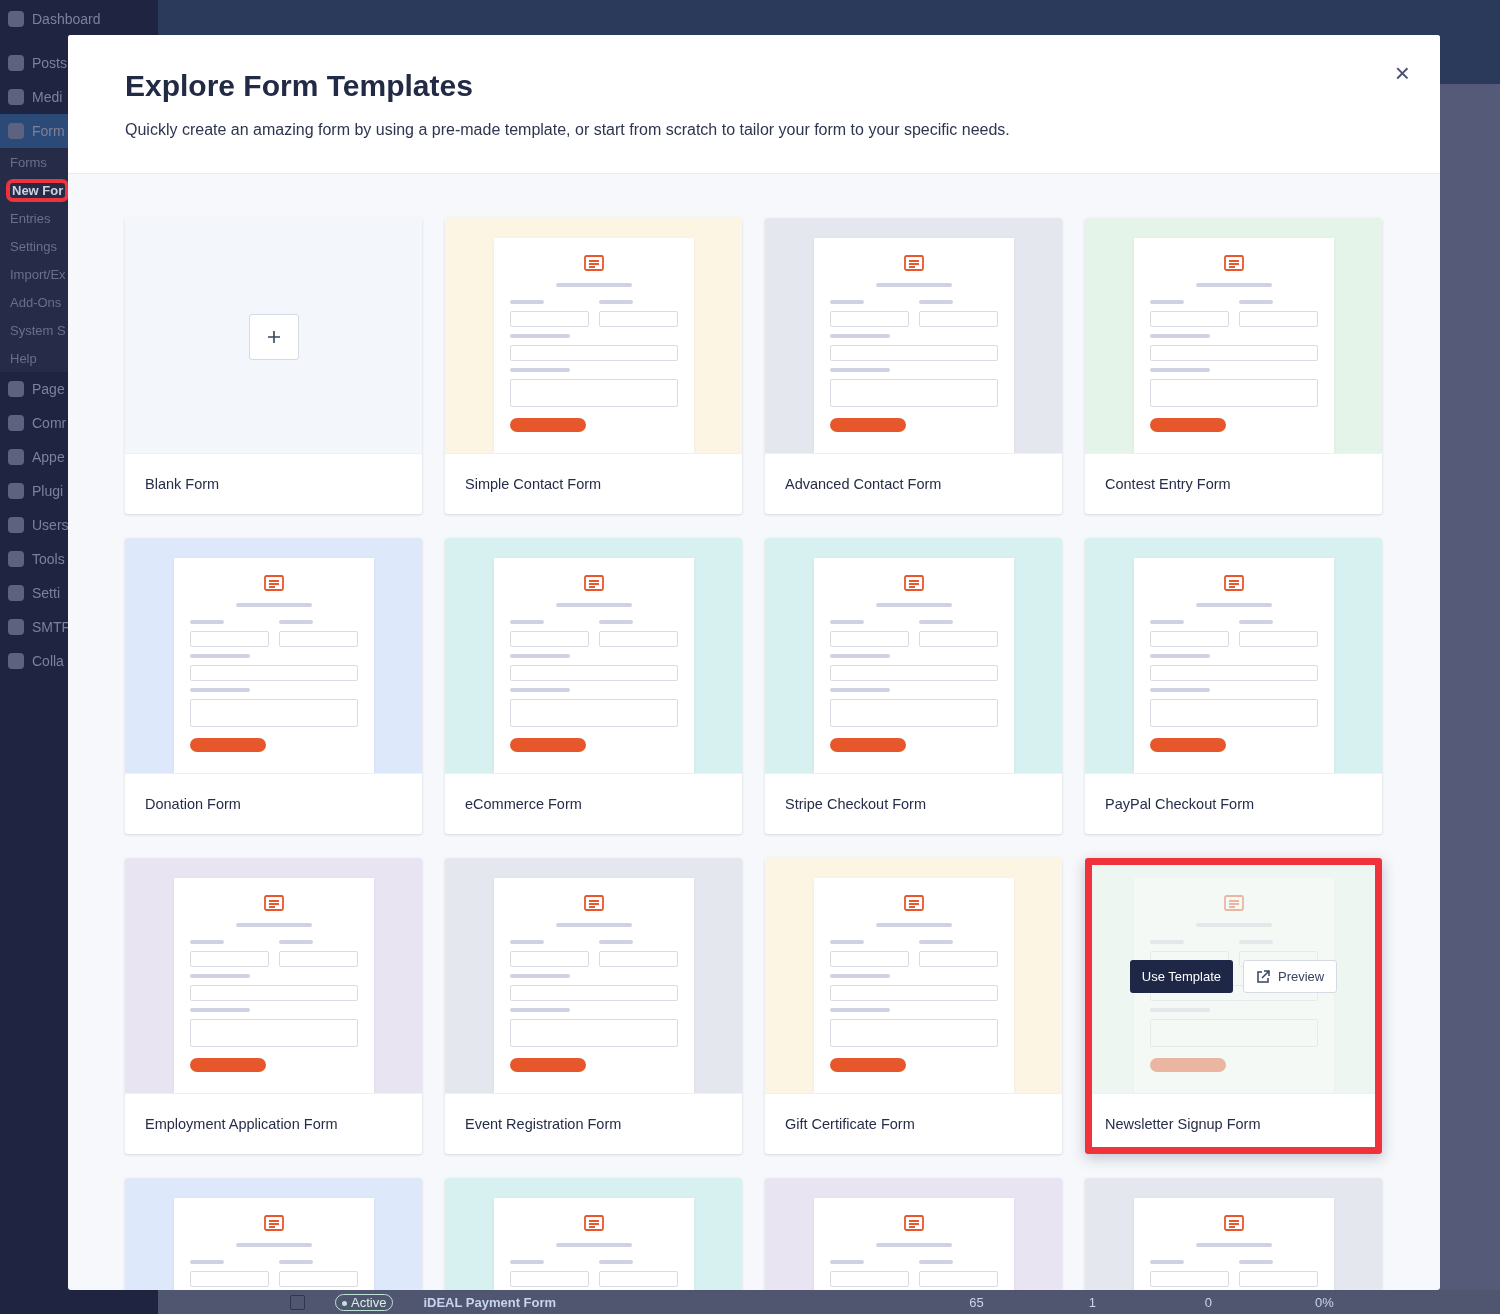 This screenshot has width=1500, height=1314. I want to click on template-title: Stripe Checkout Form, so click(856, 804).